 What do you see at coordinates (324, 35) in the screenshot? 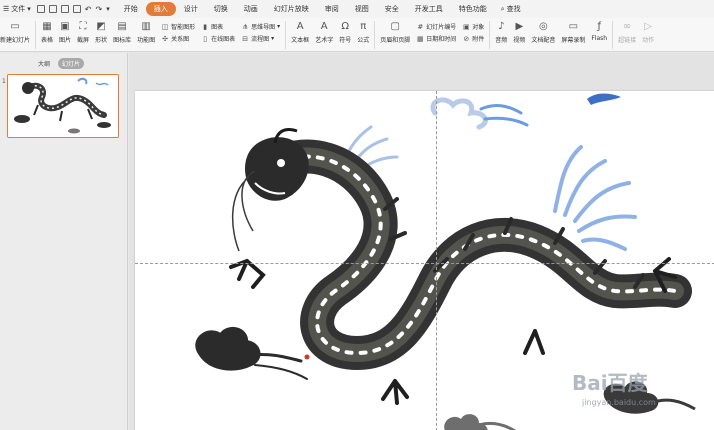
I see `wordart-button: A 艺术字` at bounding box center [324, 35].